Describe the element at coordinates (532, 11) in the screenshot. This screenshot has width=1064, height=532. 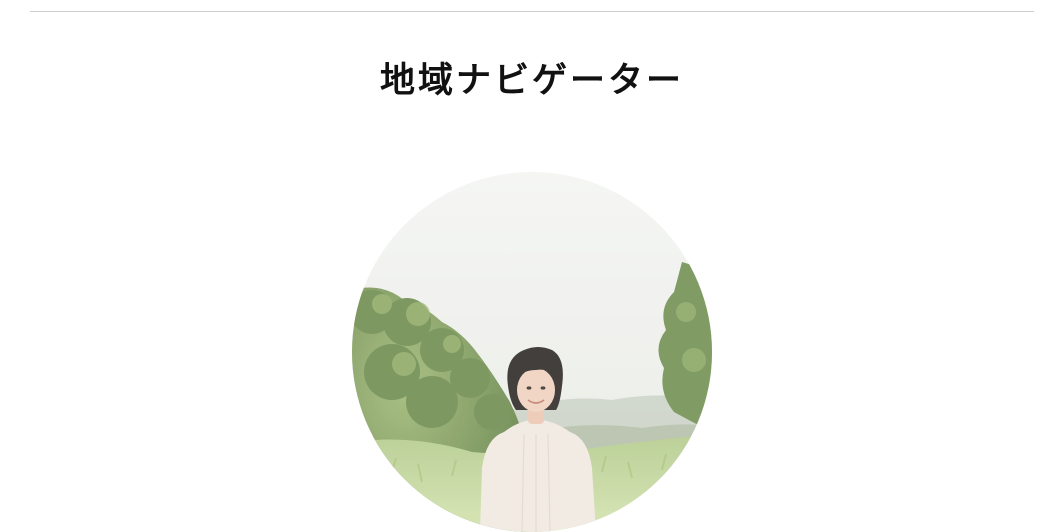
I see `divider` at that location.